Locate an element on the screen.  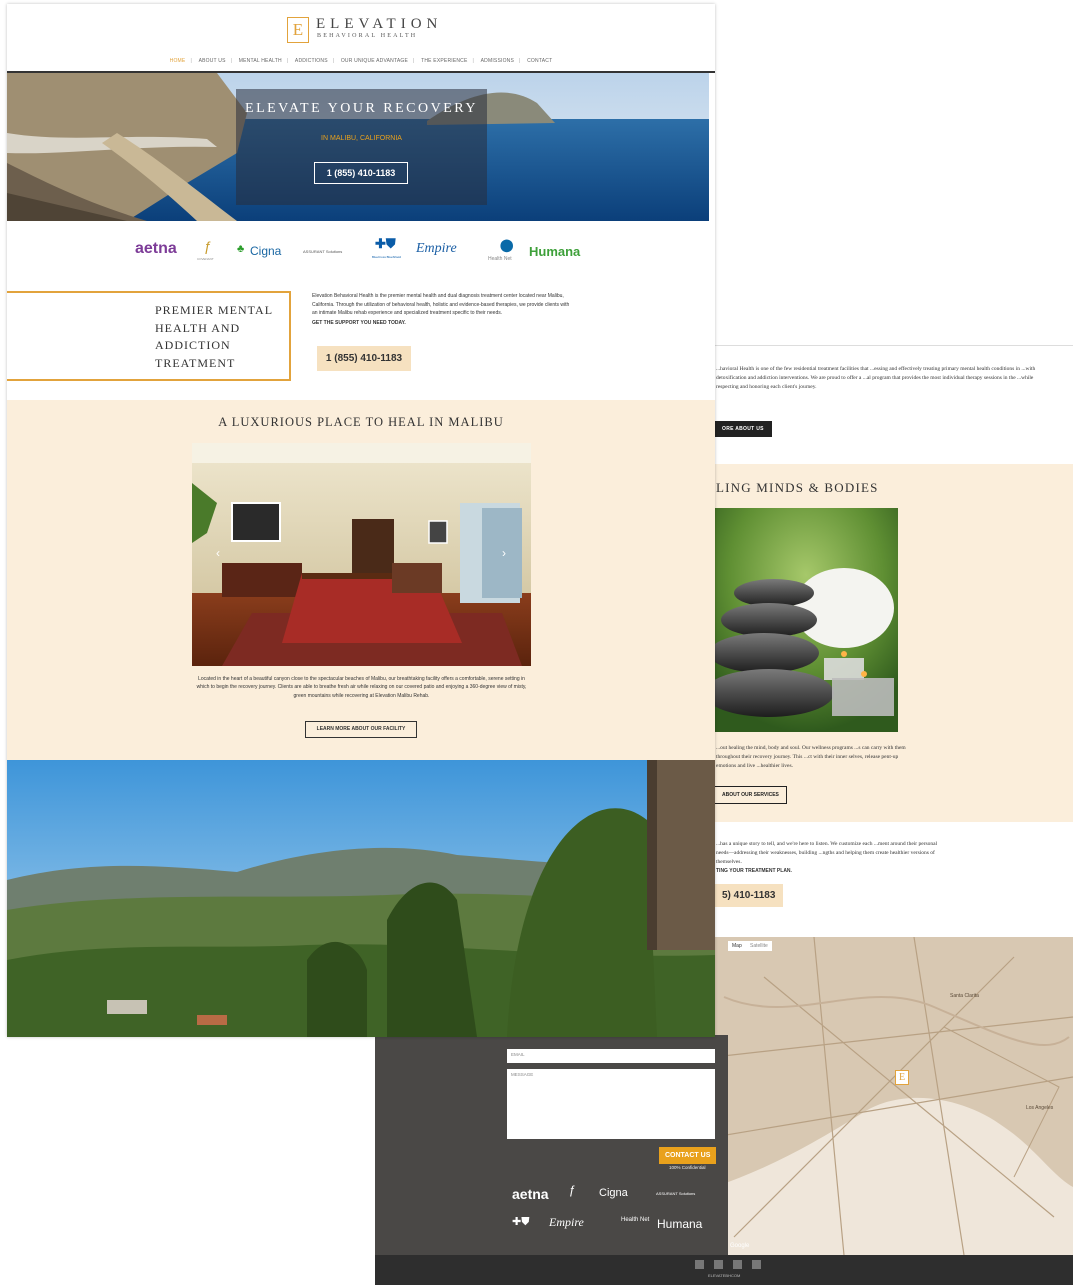
mountain-view-image is located at coordinates (361, 898).